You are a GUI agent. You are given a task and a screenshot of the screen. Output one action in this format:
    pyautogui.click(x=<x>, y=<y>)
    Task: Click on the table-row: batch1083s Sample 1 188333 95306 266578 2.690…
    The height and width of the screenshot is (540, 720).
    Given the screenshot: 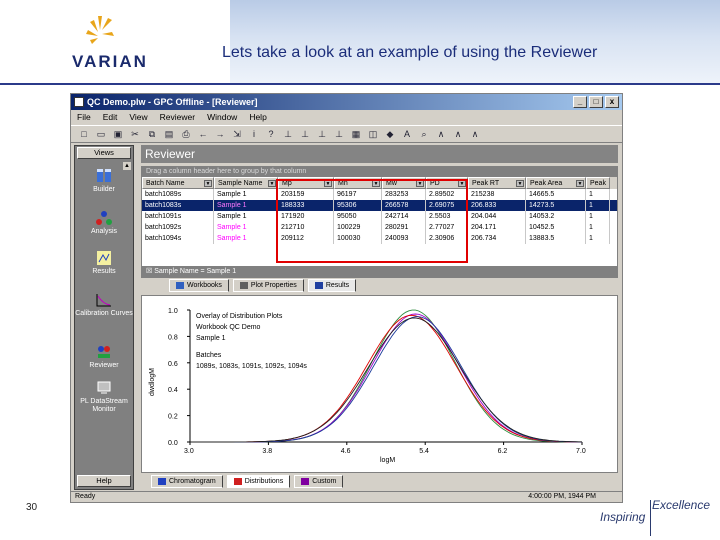 What is the action you would take?
    pyautogui.click(x=379, y=205)
    